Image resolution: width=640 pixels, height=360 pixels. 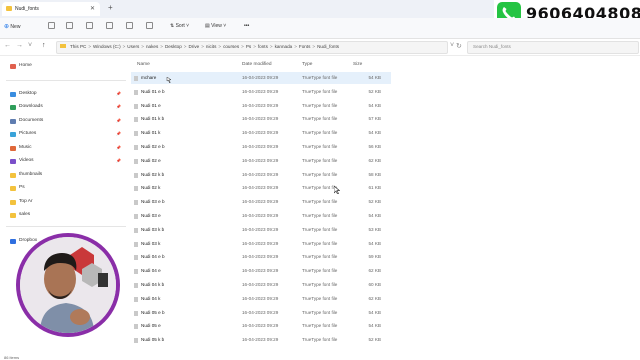 What do you see at coordinates (231, 46) in the screenshot?
I see `breadcrumb-item: courses` at bounding box center [231, 46].